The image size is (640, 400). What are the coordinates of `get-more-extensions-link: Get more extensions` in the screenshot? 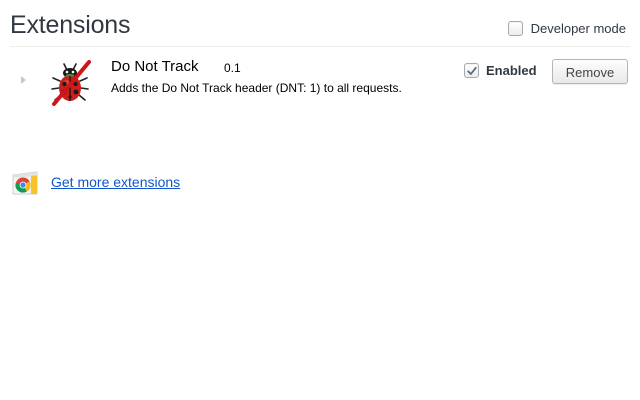 It's located at (115, 182).